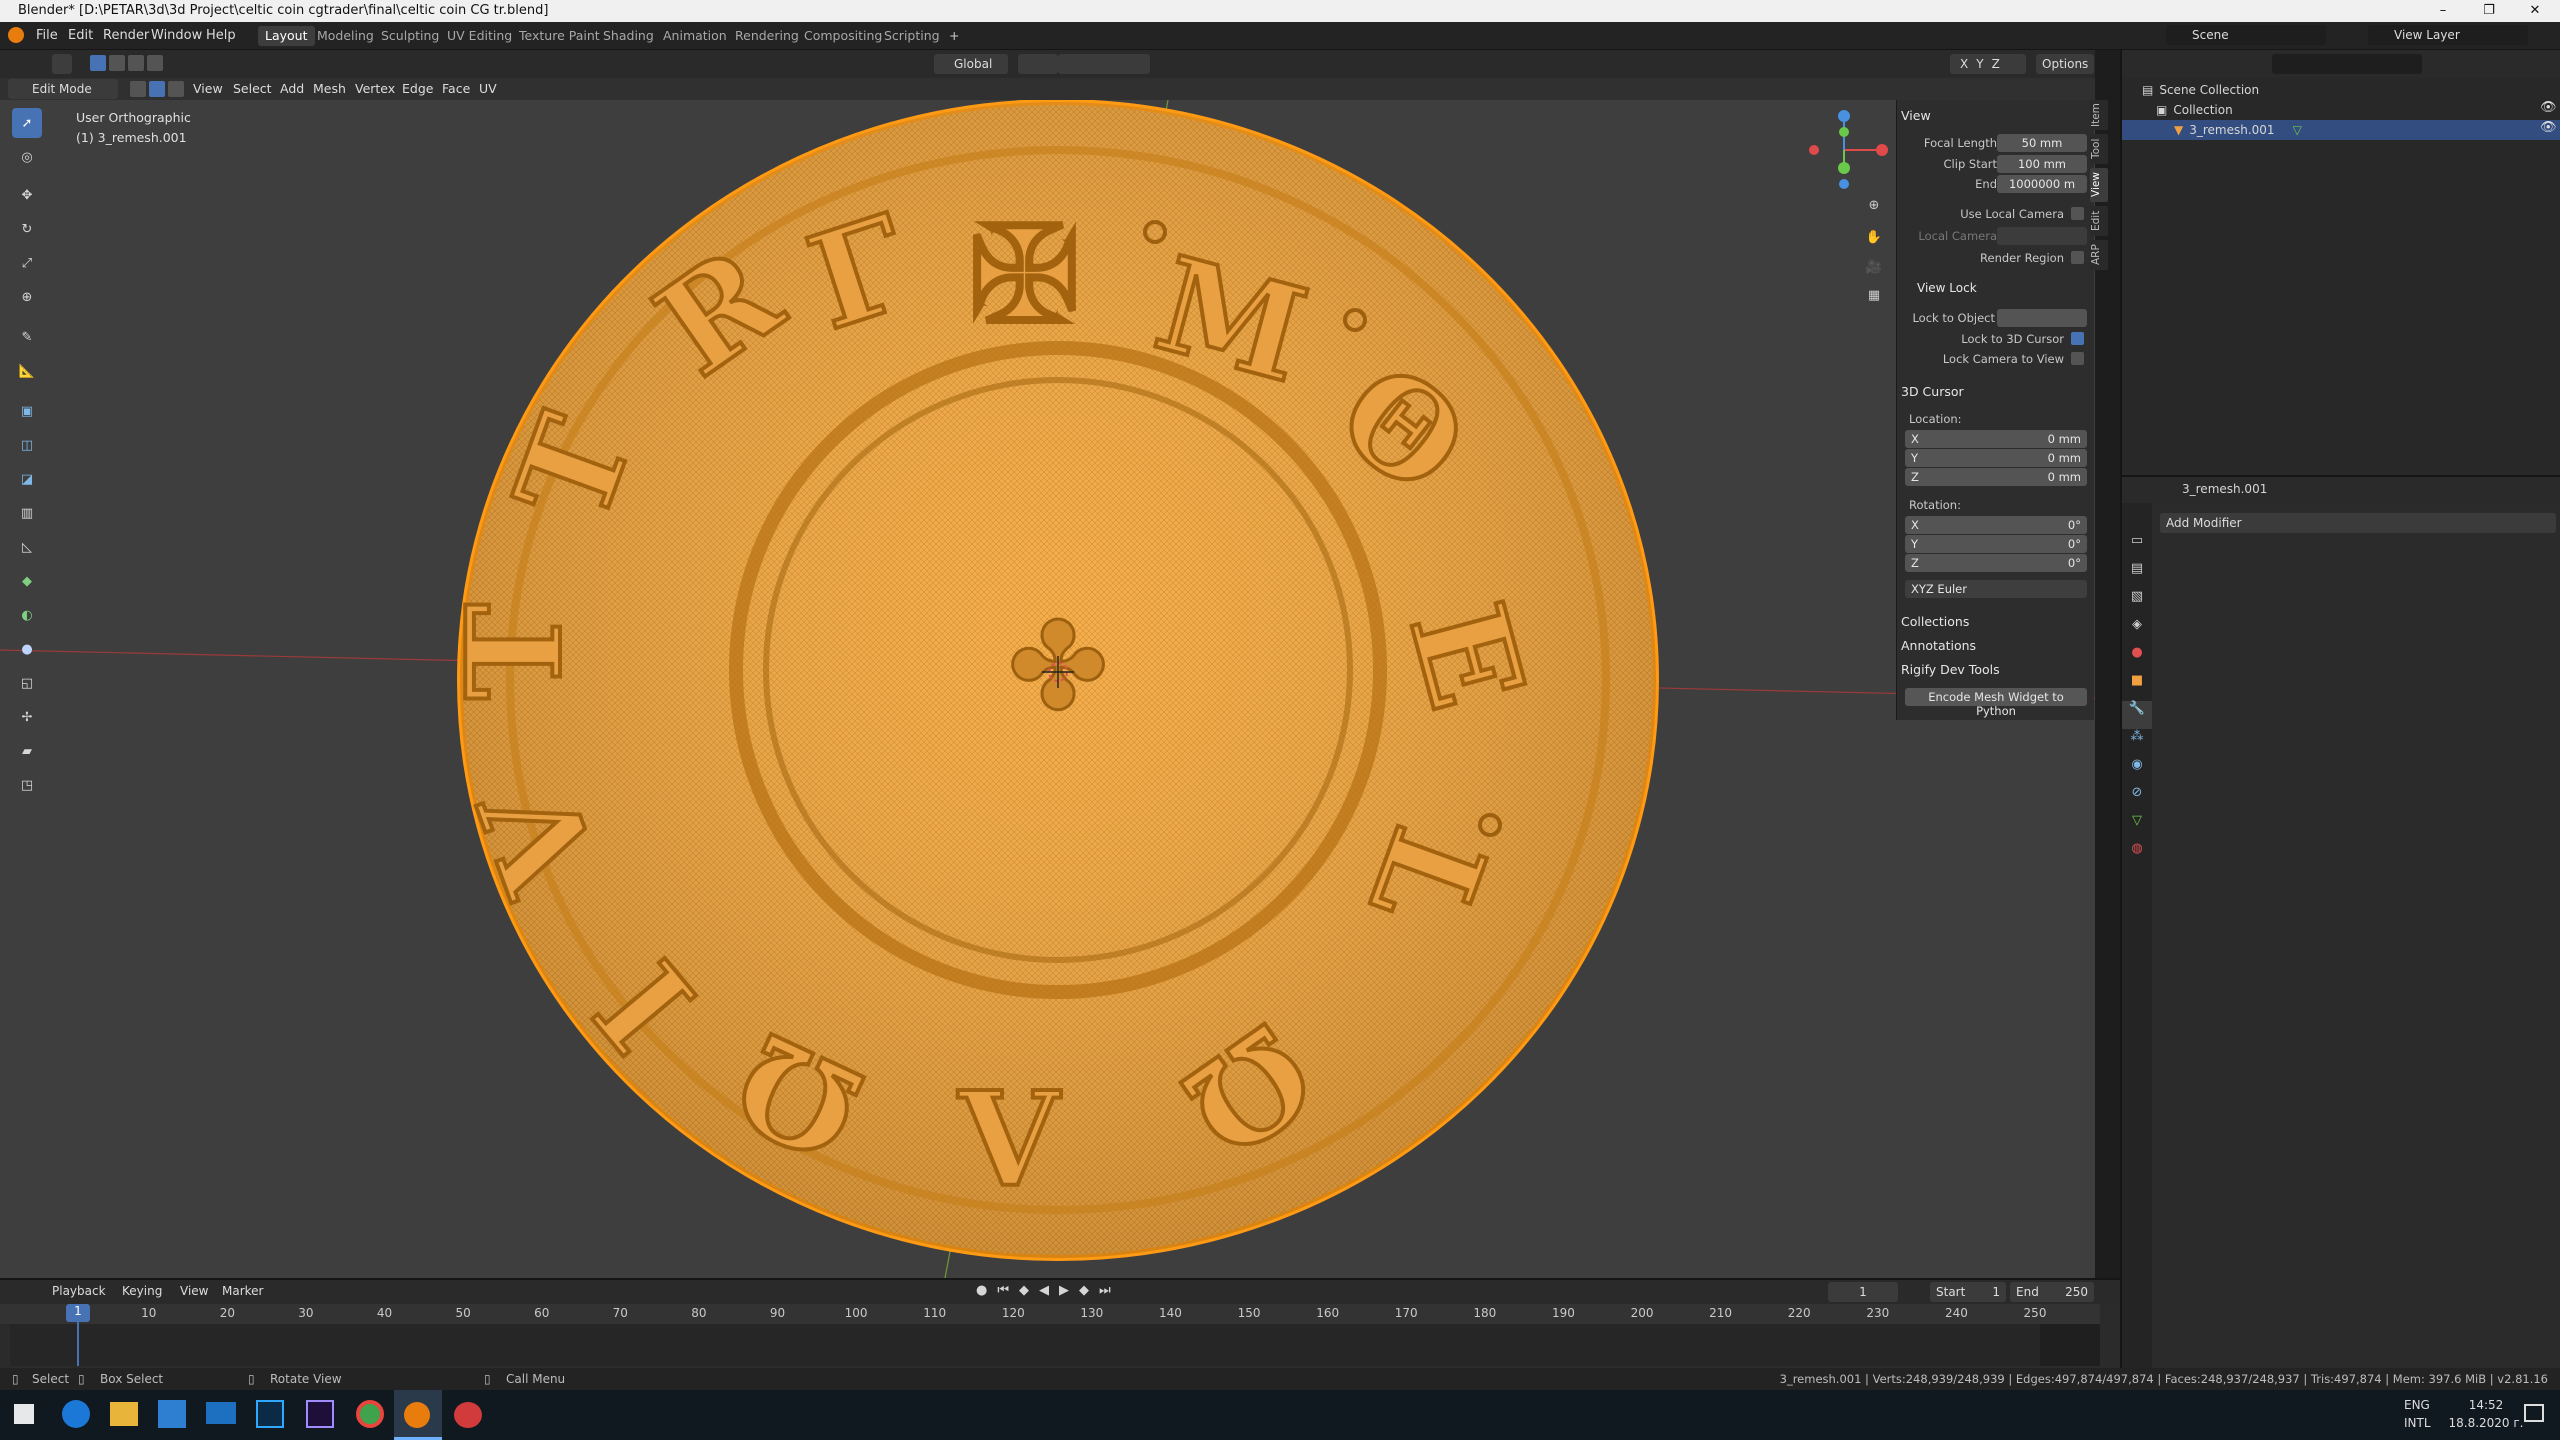 Image resolution: width=2560 pixels, height=1440 pixels. I want to click on minimize-button: –, so click(2443, 11).